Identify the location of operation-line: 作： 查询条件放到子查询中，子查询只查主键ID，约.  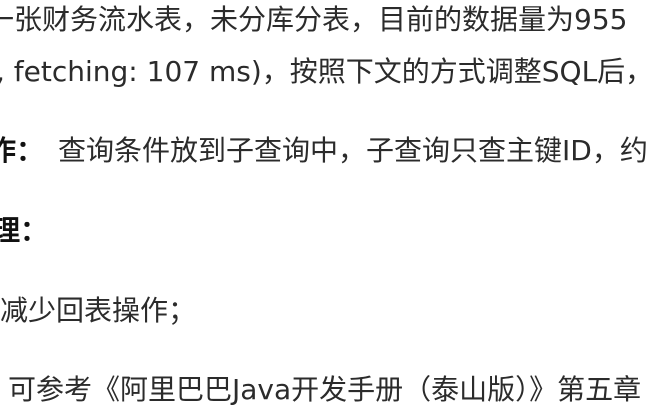
(324, 151).